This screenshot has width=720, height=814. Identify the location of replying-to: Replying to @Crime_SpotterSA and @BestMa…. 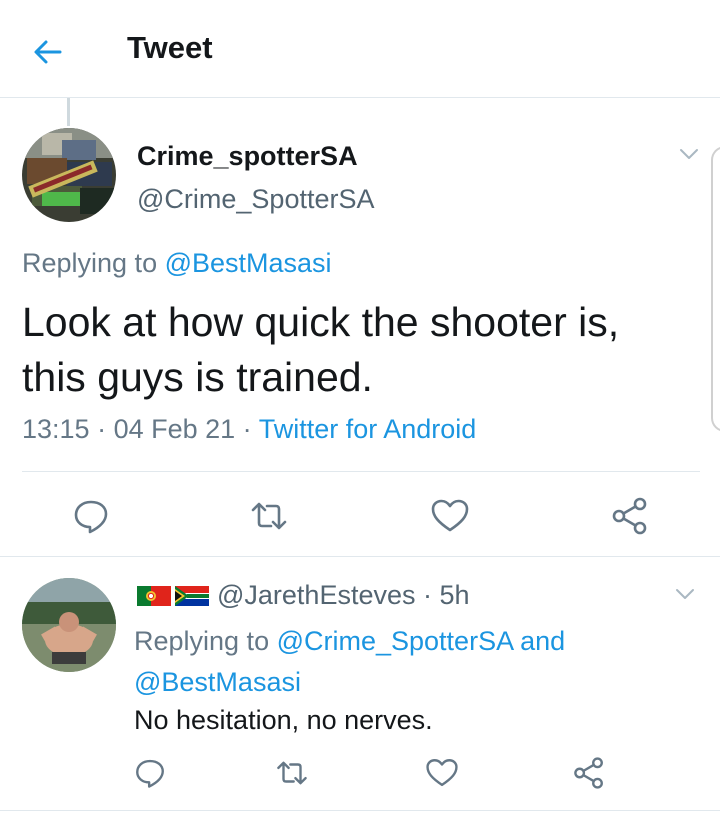
(394, 662).